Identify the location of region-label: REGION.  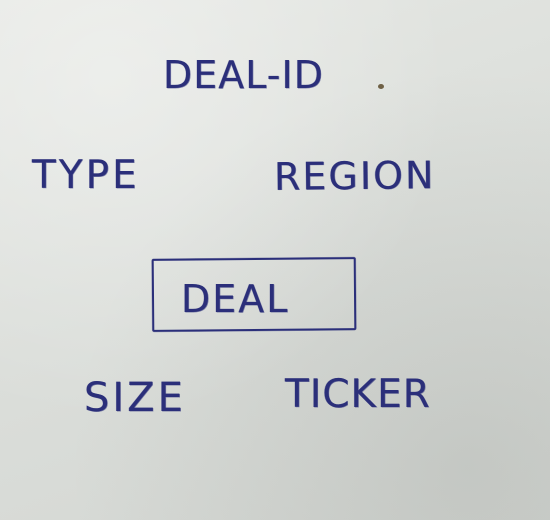
(354, 176).